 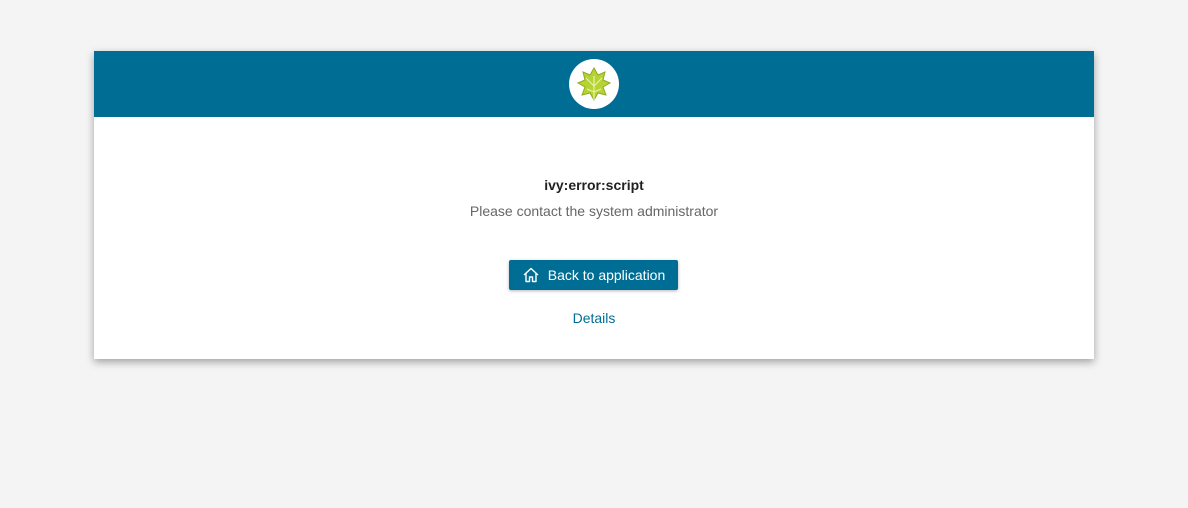 I want to click on back-button-label: Back to application, so click(x=606, y=275).